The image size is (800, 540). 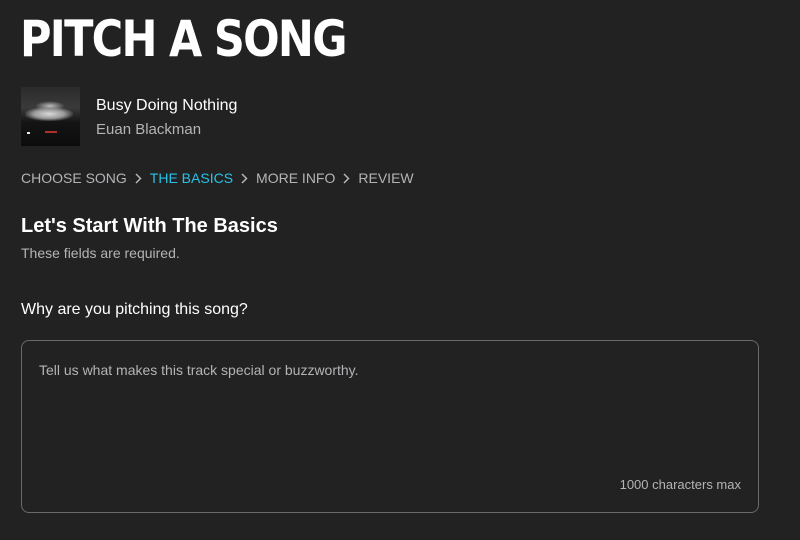 I want to click on breadcrumb: CHOOSE SONG THE BASICS MORE INFO REVIEW, so click(x=217, y=178).